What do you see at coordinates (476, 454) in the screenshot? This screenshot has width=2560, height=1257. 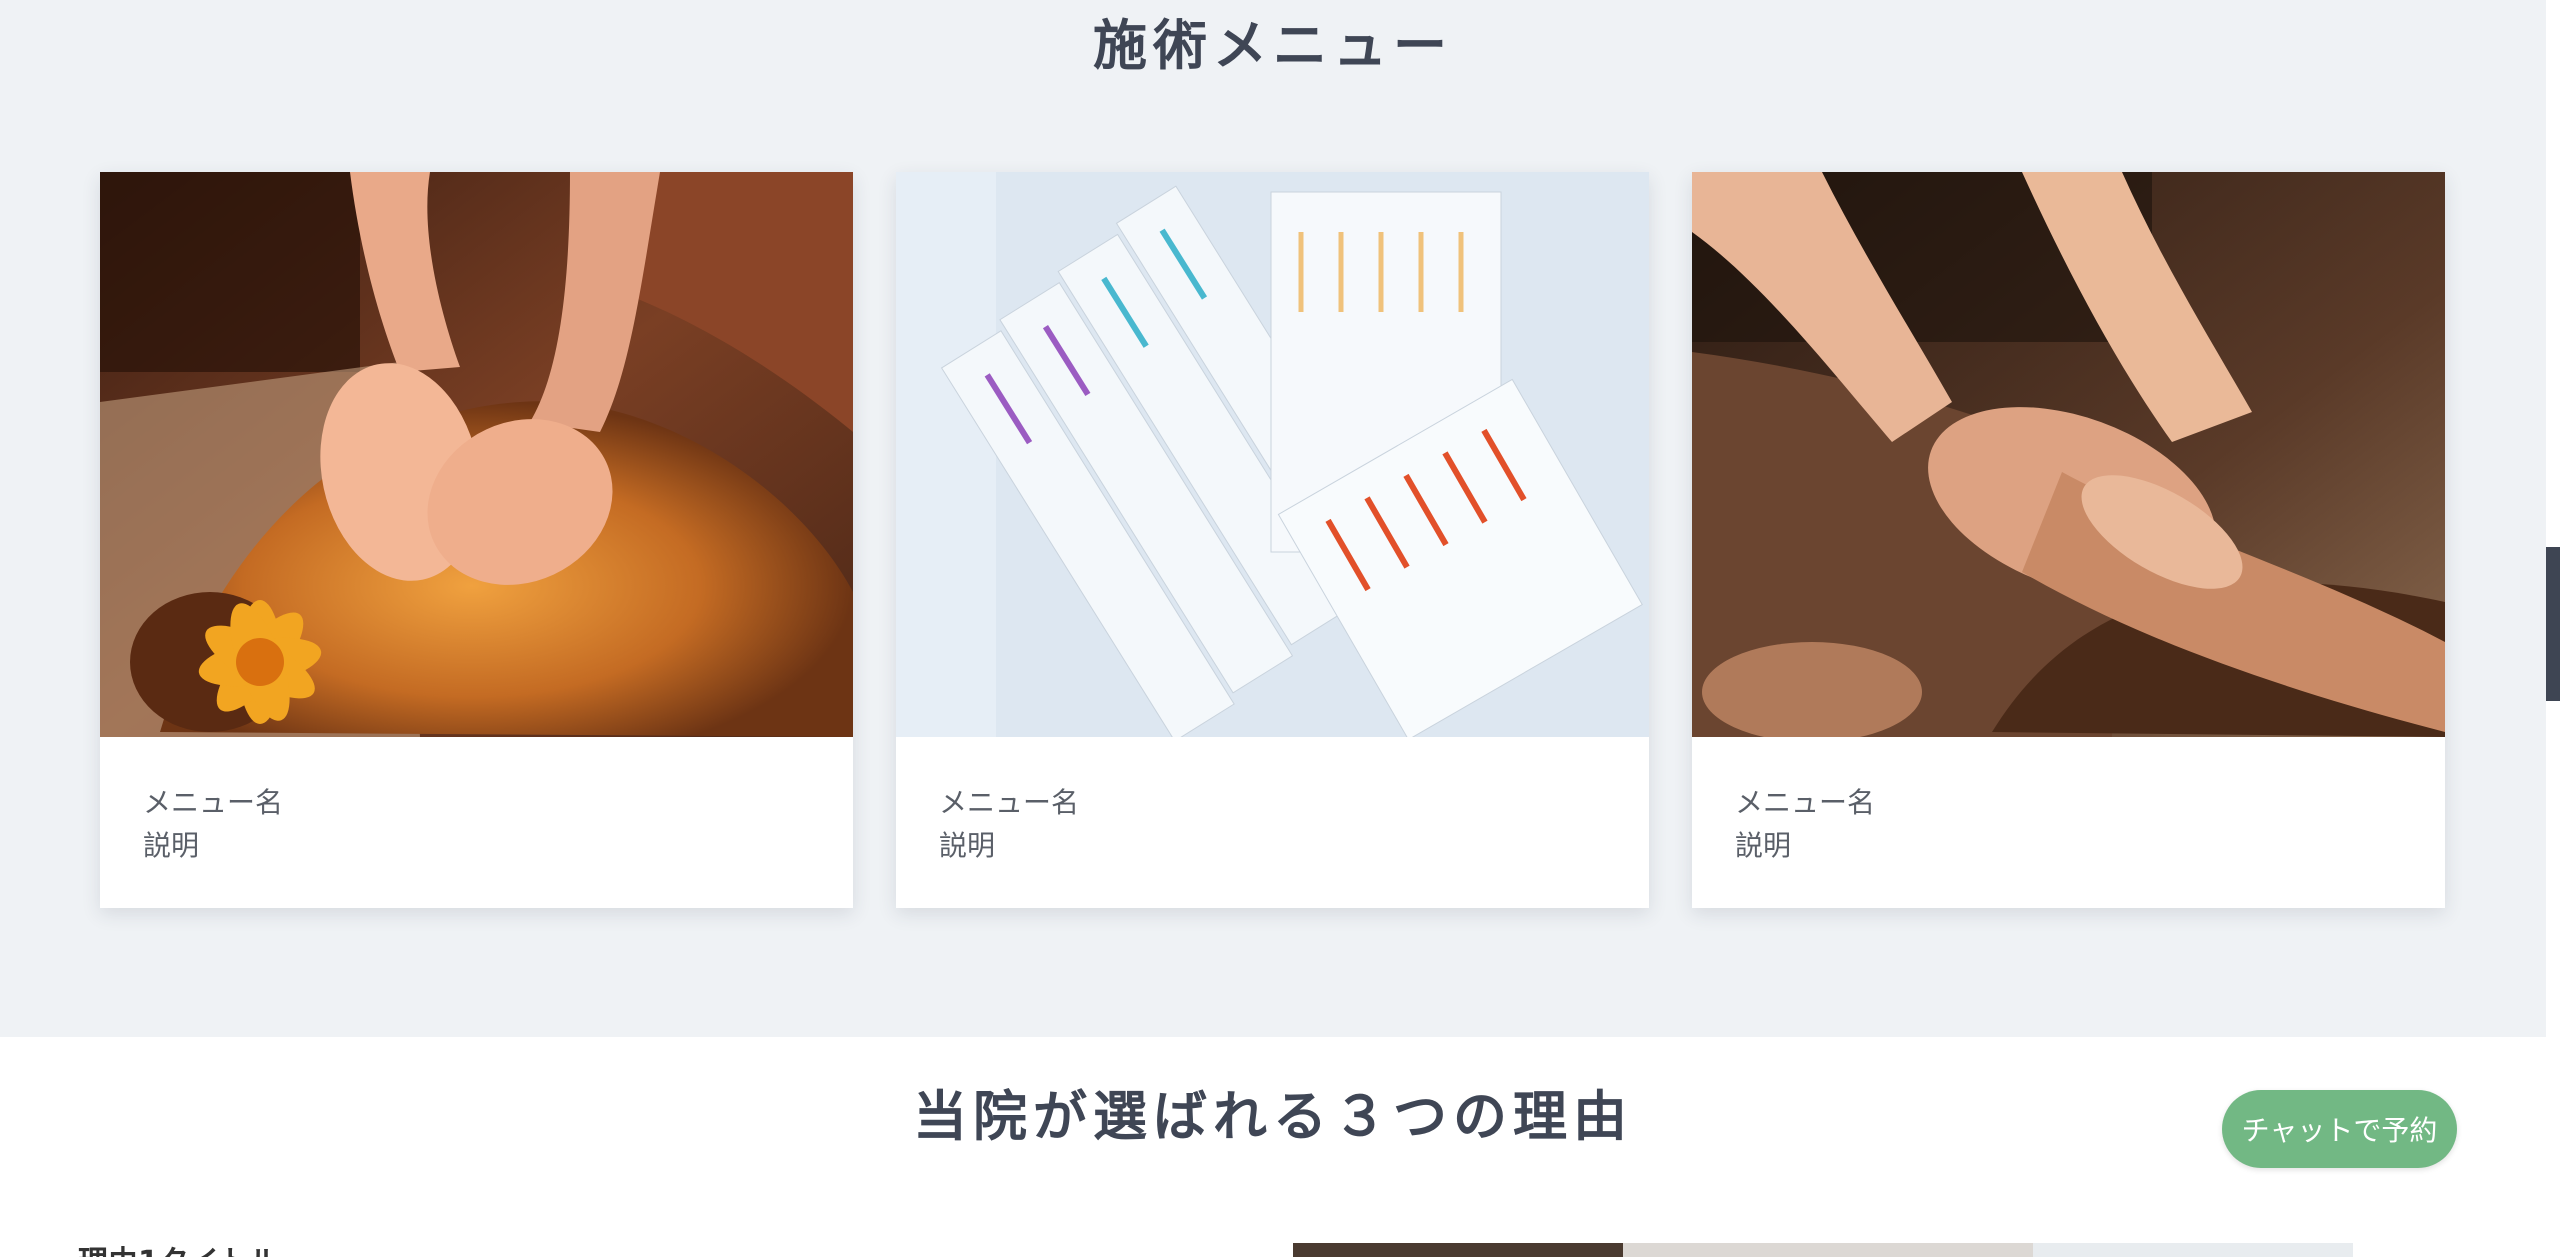 I see `back-massage-photo` at bounding box center [476, 454].